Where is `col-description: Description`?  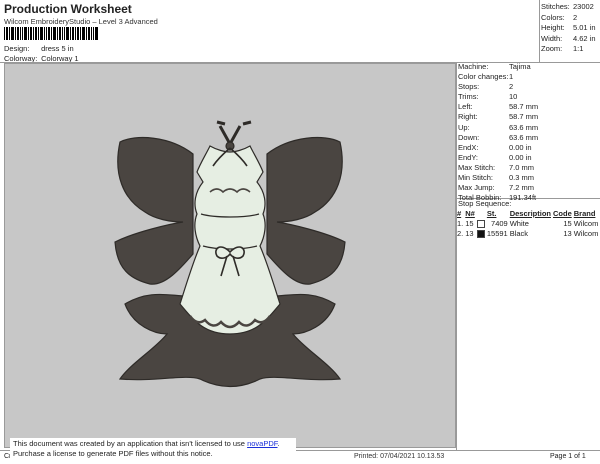
col-description: Description is located at coordinates (530, 213).